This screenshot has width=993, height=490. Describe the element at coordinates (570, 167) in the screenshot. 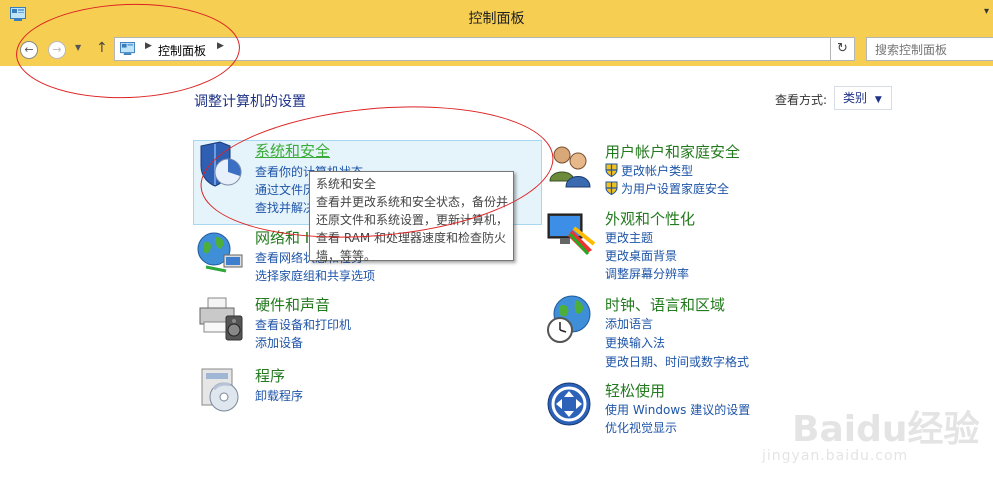

I see `users-icon` at that location.